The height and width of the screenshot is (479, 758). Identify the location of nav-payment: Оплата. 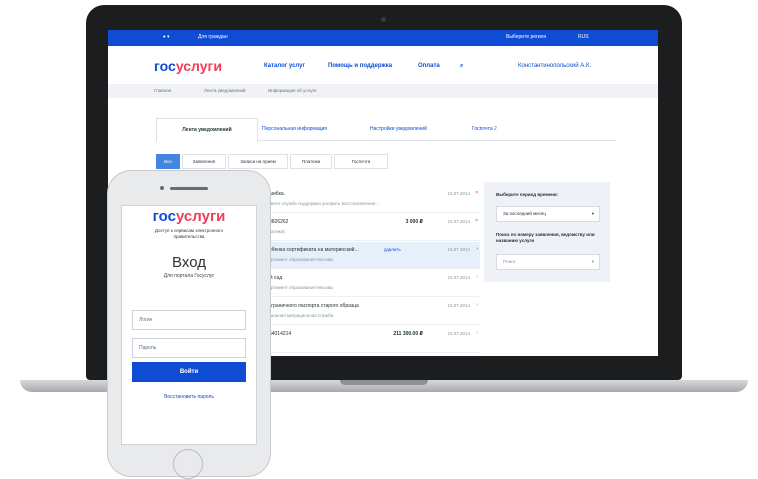
(429, 66).